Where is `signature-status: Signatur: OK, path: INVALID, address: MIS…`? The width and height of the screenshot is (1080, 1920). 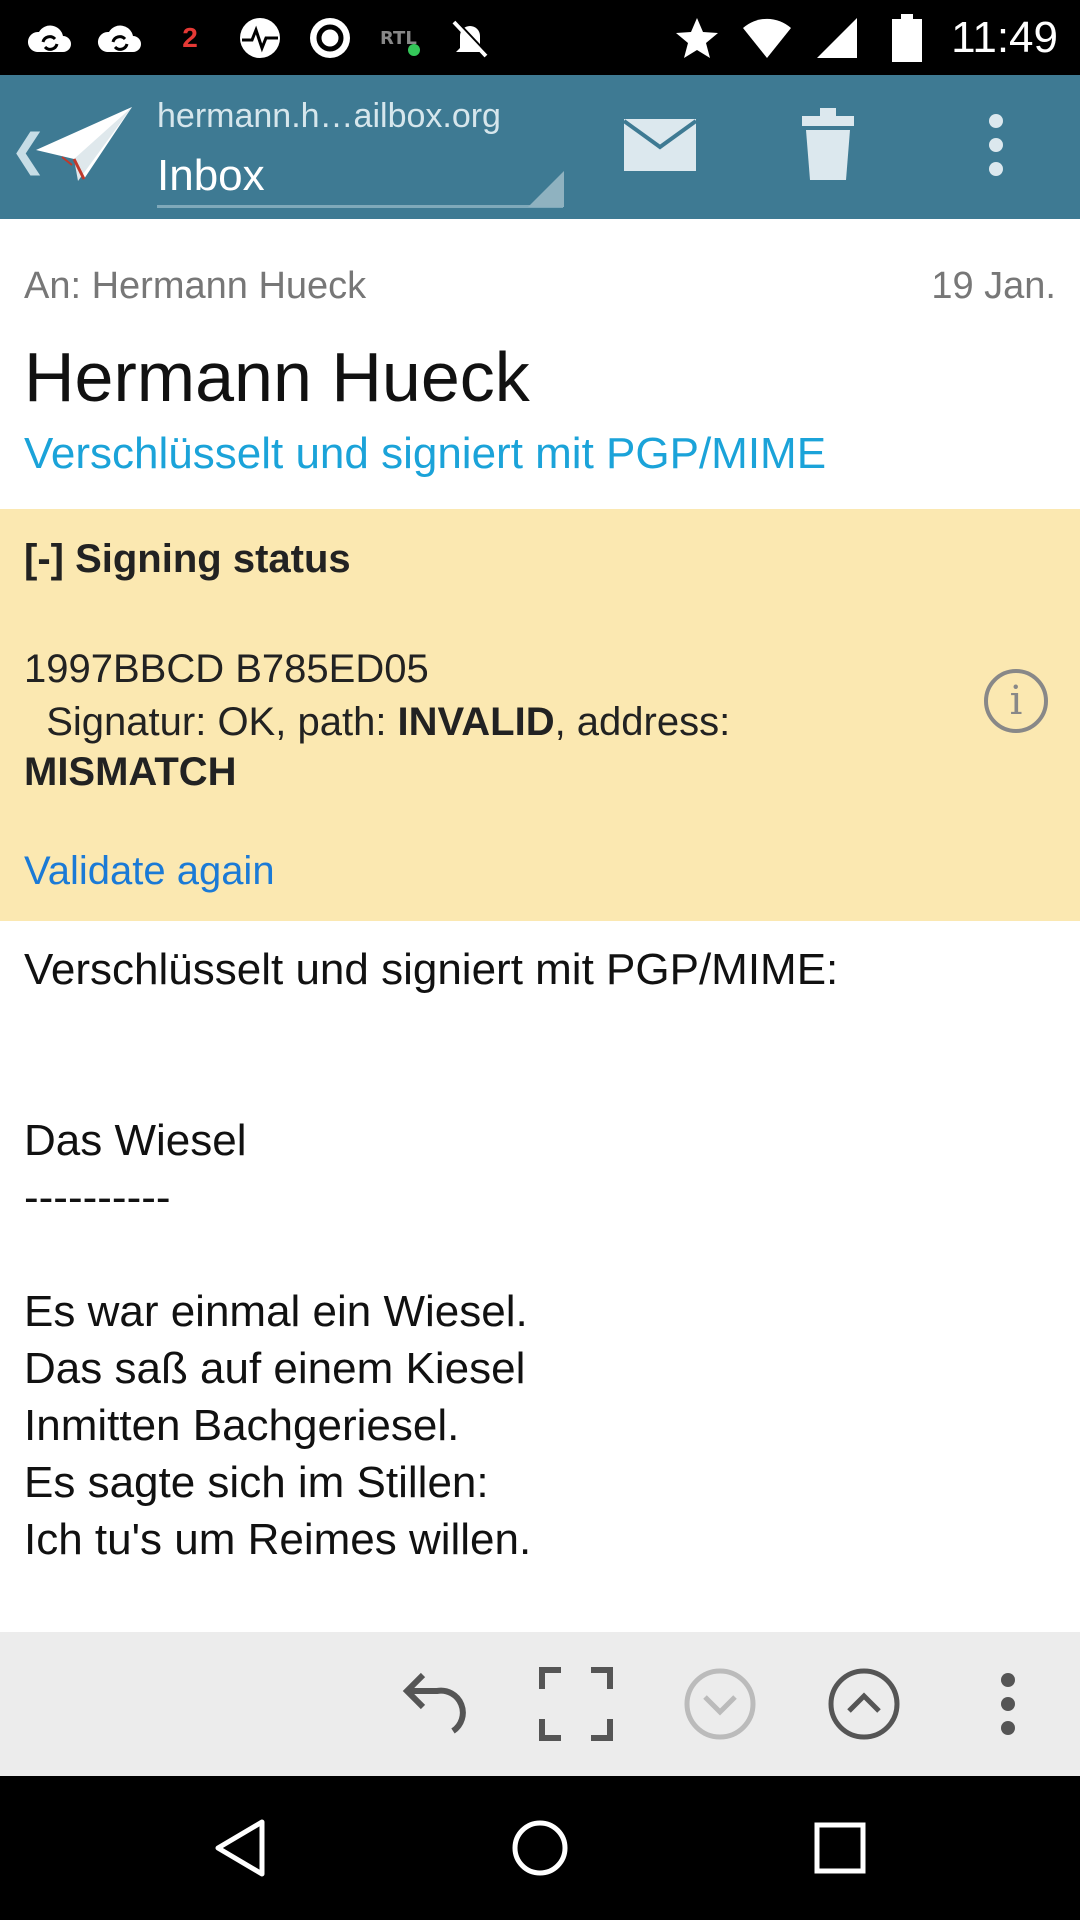 signature-status: Signatur: OK, path: INVALID, address: MIS… is located at coordinates (484, 747).